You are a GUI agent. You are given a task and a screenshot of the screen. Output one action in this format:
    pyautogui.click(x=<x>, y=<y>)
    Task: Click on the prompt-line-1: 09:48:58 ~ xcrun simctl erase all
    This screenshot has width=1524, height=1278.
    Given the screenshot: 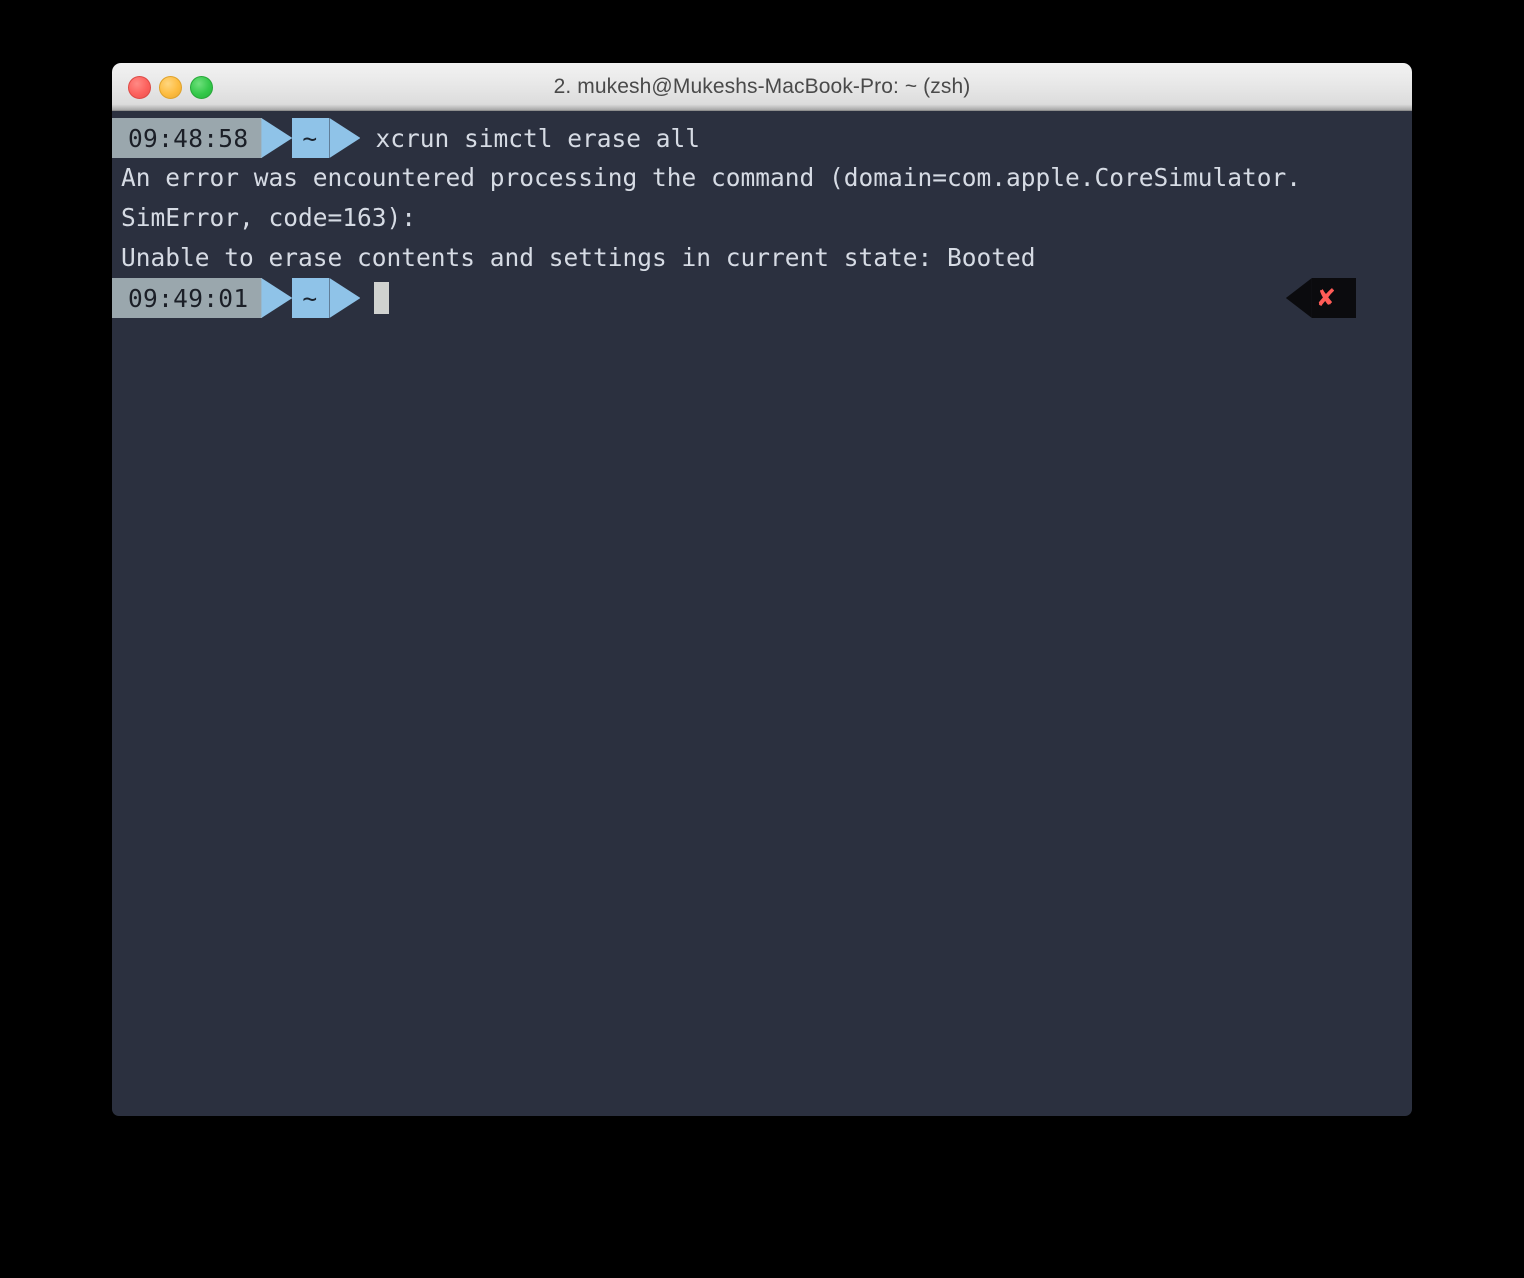 What is the action you would take?
    pyautogui.click(x=762, y=138)
    